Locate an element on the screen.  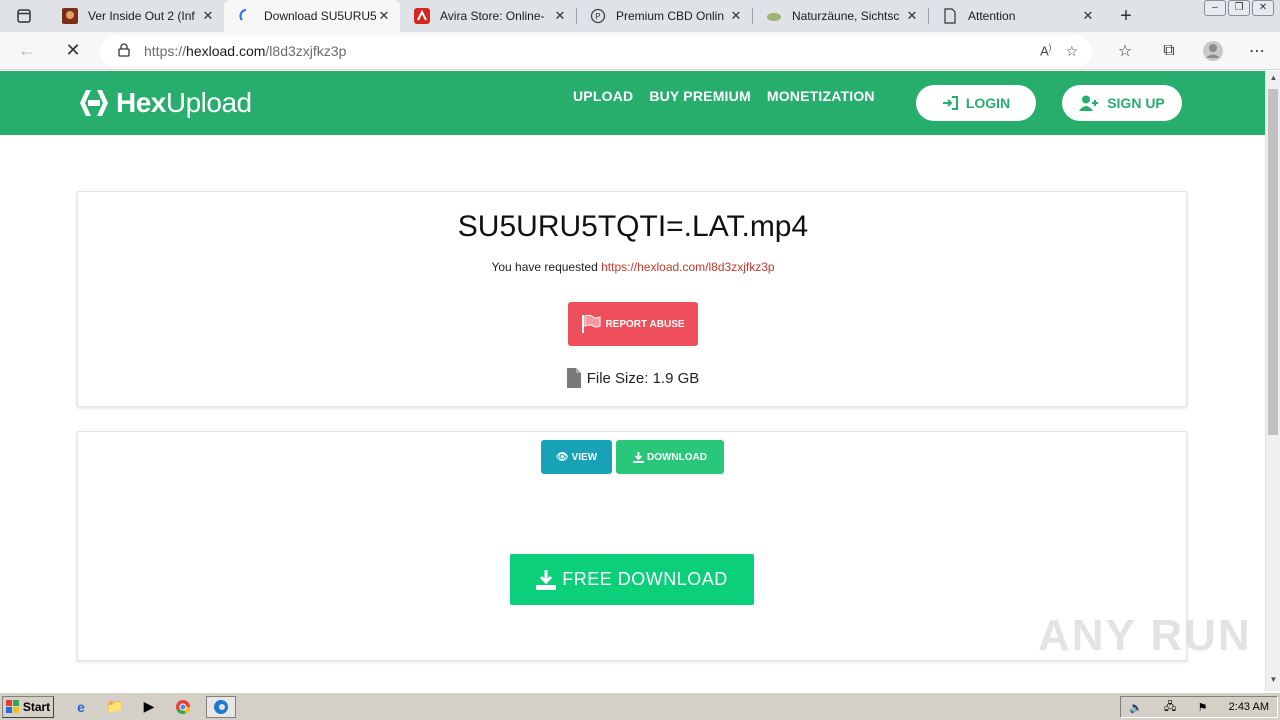
minimize-button: – is located at coordinates (1215, 8).